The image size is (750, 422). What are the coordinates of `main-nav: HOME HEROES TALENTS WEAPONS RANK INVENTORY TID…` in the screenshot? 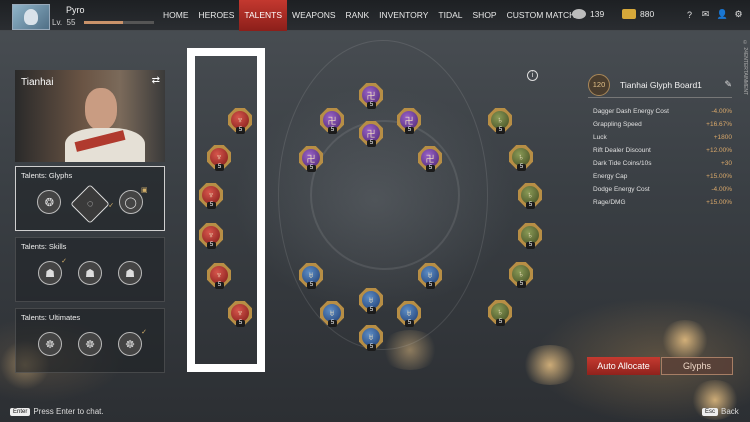 It's located at (369, 15).